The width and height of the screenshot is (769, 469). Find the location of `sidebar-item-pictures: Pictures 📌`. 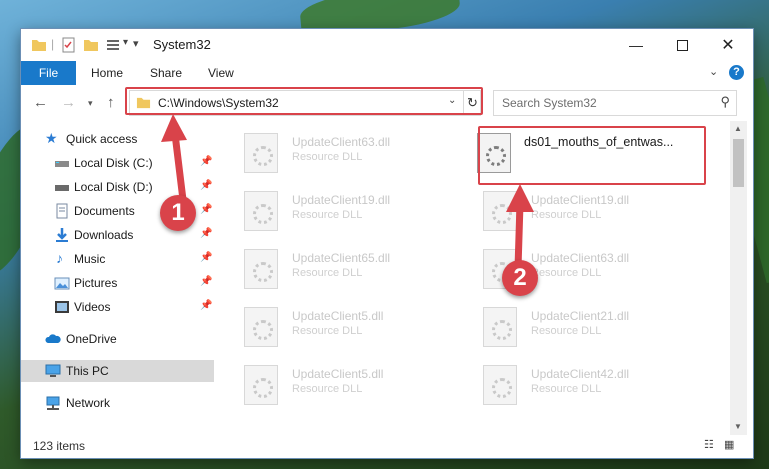

sidebar-item-pictures: Pictures 📌 is located at coordinates (117, 283).